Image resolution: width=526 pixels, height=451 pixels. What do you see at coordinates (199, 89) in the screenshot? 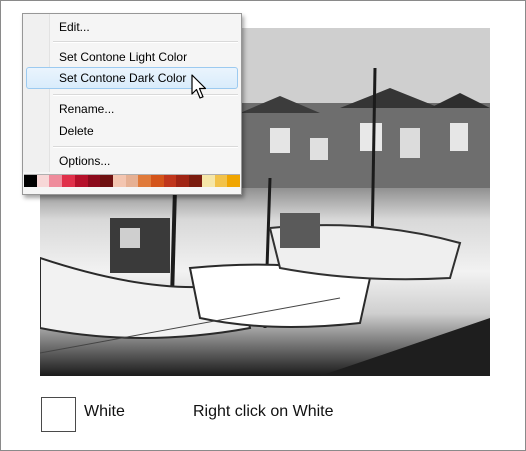
I see `arrow-cursor-icon` at bounding box center [199, 89].